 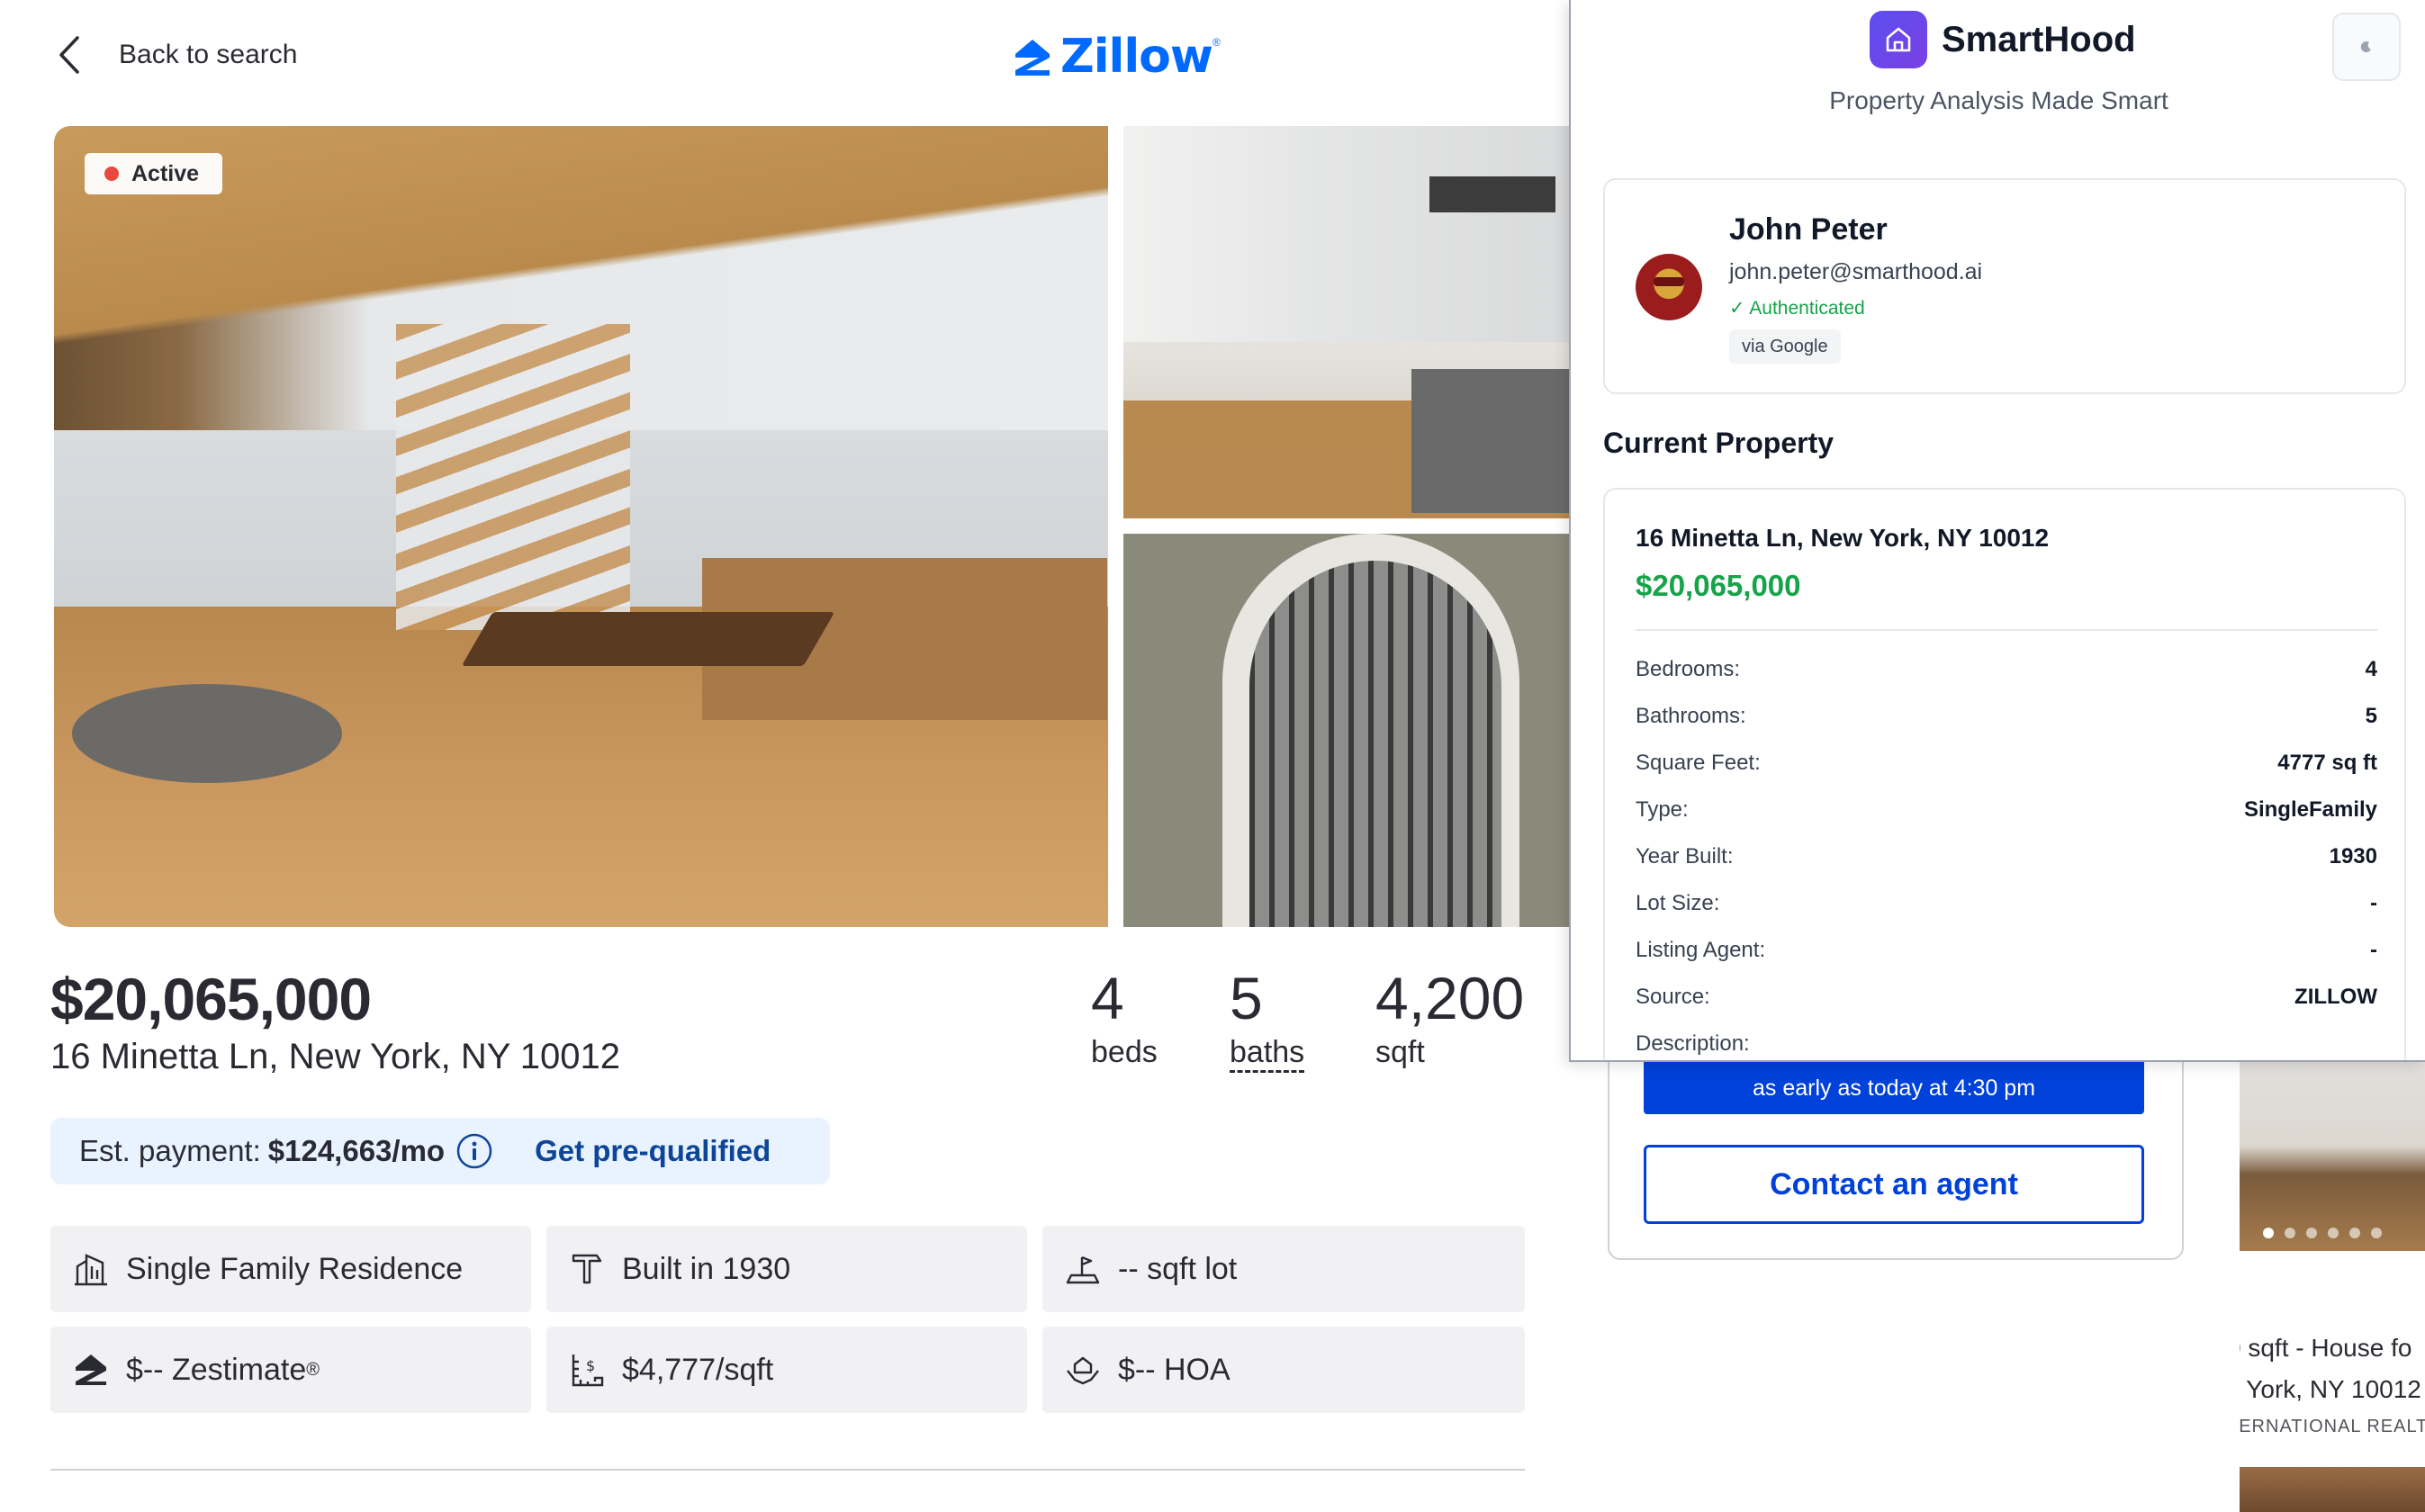 What do you see at coordinates (1719, 443) in the screenshot?
I see `current-property-title: Current Property` at bounding box center [1719, 443].